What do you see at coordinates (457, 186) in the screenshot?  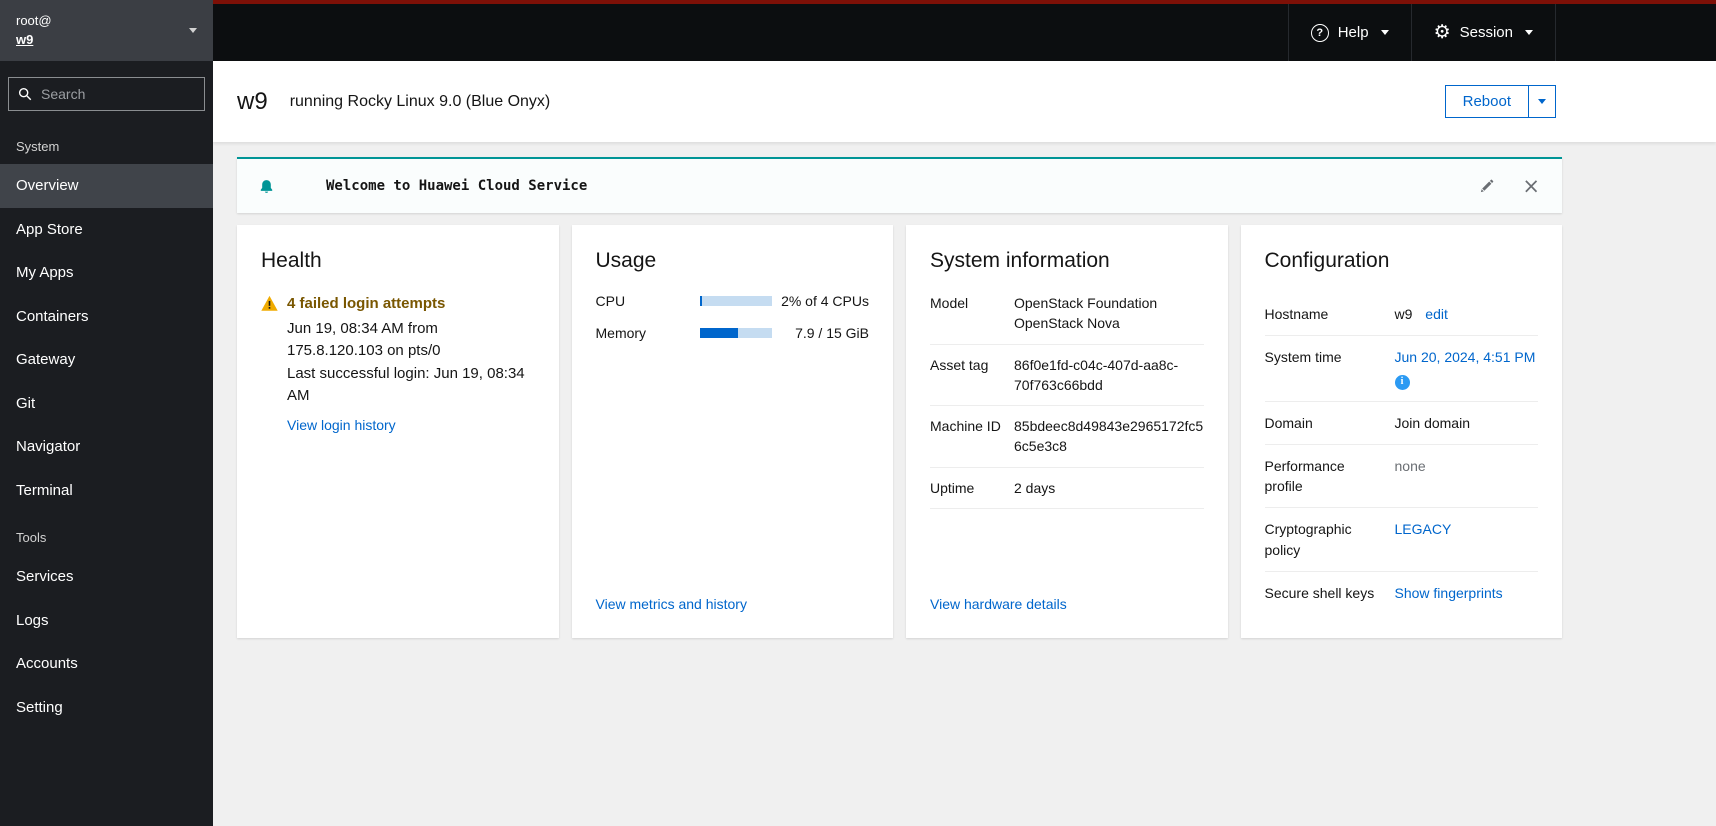 I see `motd-message: Welcome to Huawei Cloud Service` at bounding box center [457, 186].